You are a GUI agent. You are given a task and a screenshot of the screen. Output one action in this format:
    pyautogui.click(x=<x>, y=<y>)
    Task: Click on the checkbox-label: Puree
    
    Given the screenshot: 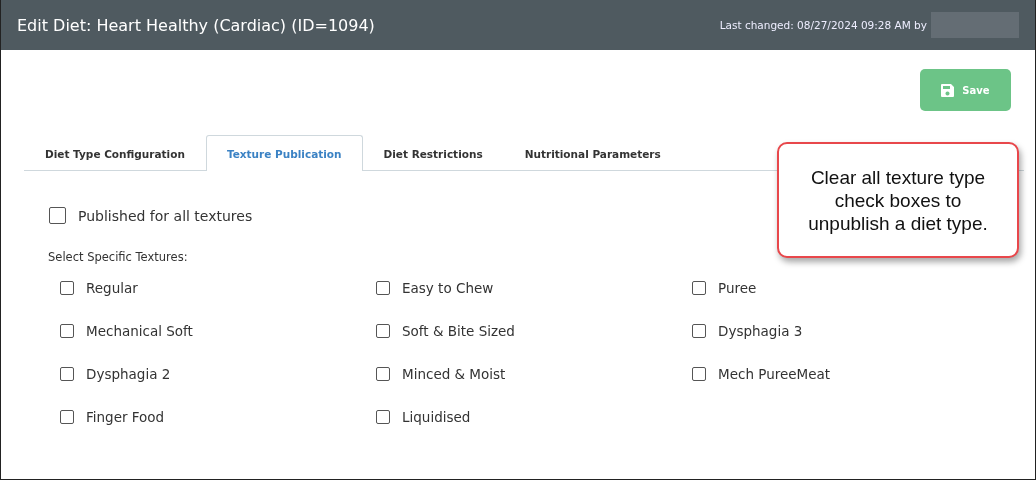 What is the action you would take?
    pyautogui.click(x=737, y=288)
    